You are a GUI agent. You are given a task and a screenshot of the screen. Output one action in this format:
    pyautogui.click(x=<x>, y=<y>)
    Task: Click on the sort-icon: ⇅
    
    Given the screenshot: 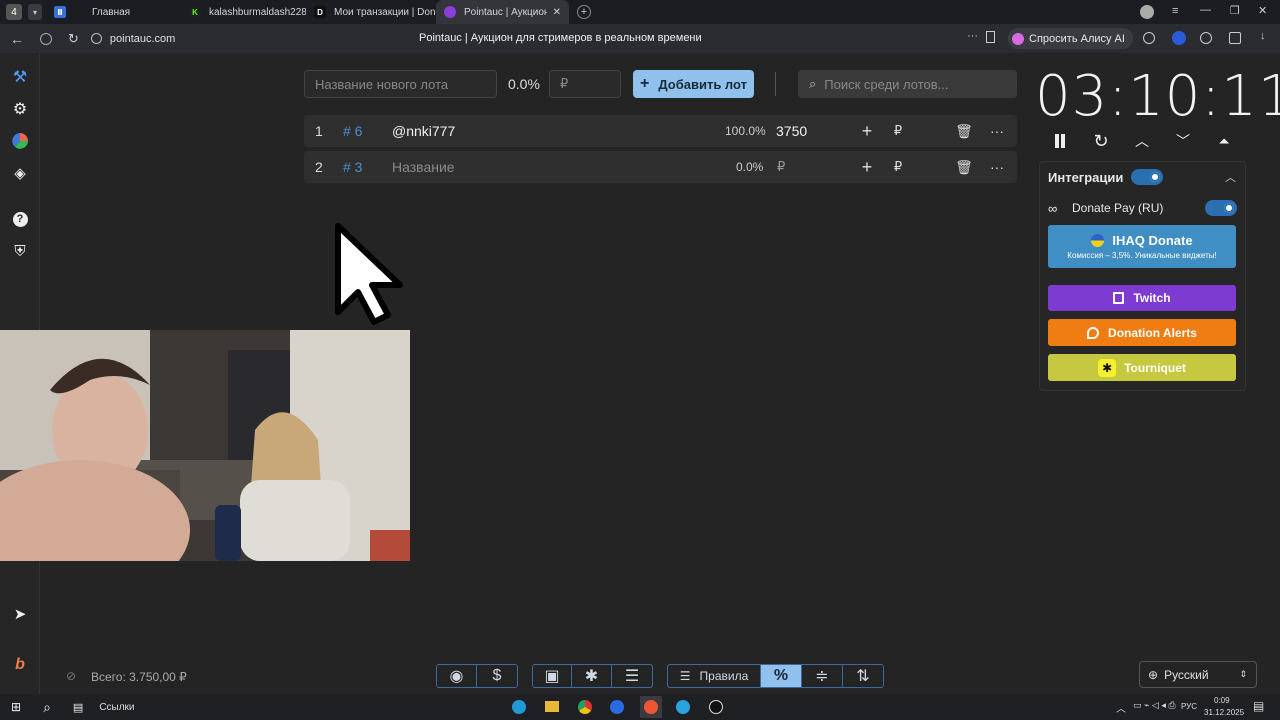 What is the action you would take?
    pyautogui.click(x=863, y=676)
    